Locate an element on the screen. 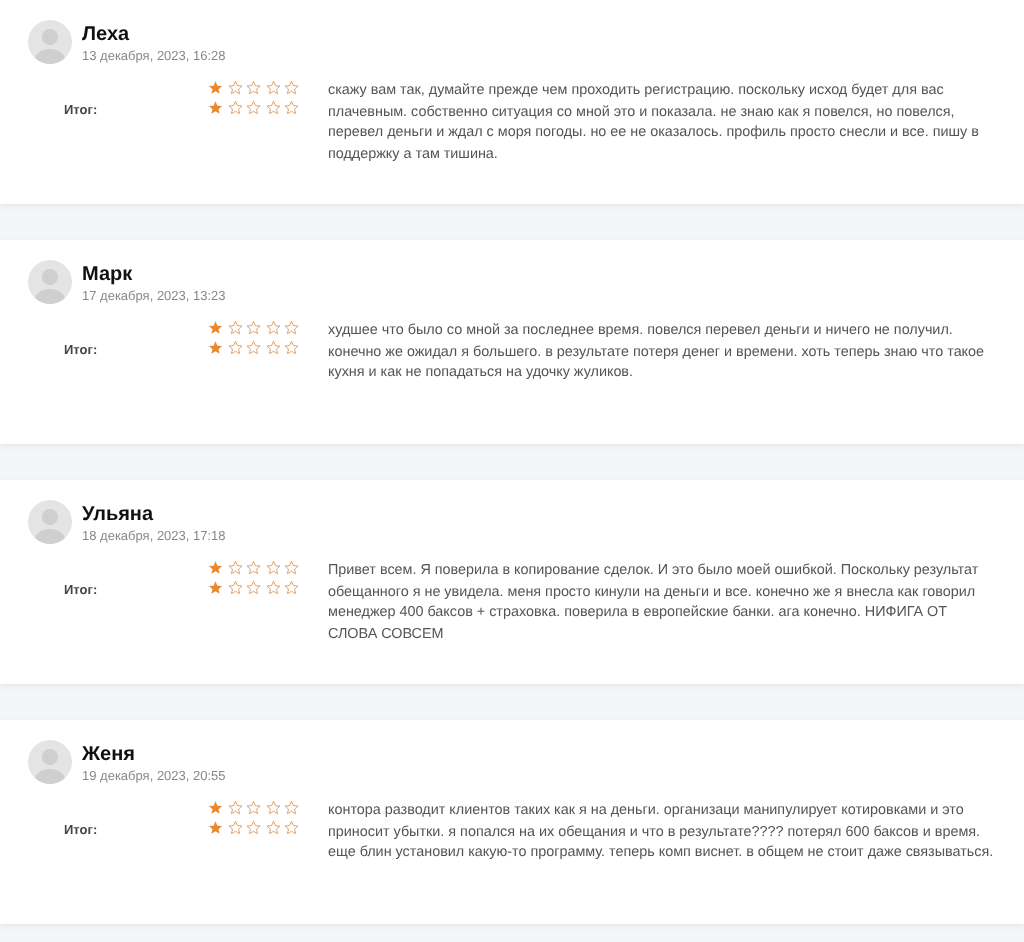 This screenshot has width=1024, height=942. author-name: Марк is located at coordinates (108, 275).